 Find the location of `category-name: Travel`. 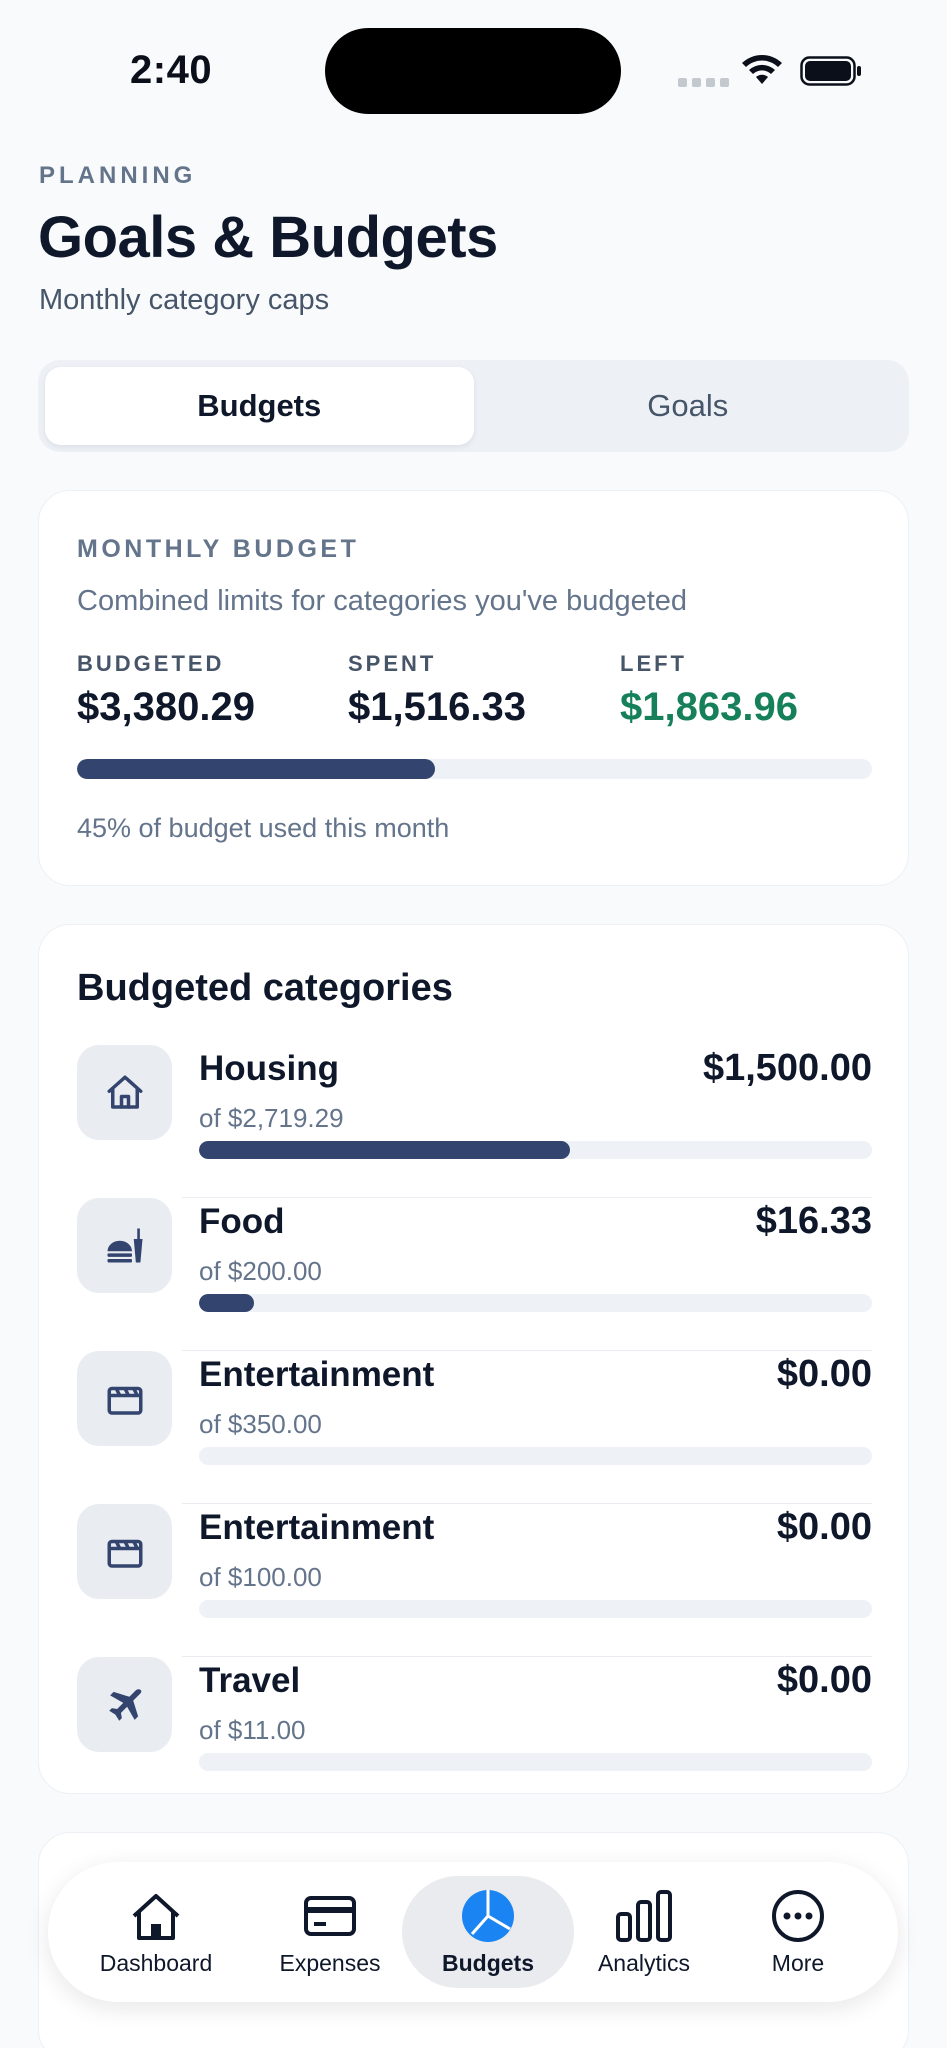

category-name: Travel is located at coordinates (250, 1680).